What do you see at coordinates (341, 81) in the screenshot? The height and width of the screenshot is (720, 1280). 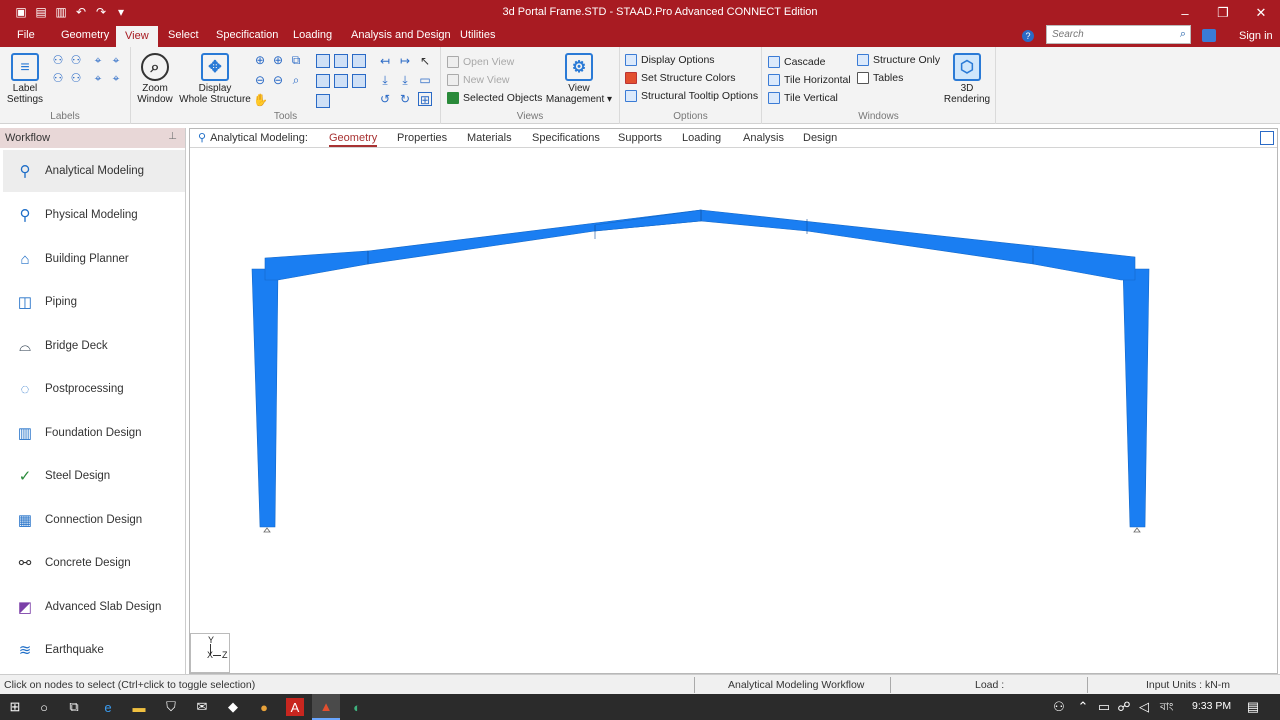 I see `view-top-icon` at bounding box center [341, 81].